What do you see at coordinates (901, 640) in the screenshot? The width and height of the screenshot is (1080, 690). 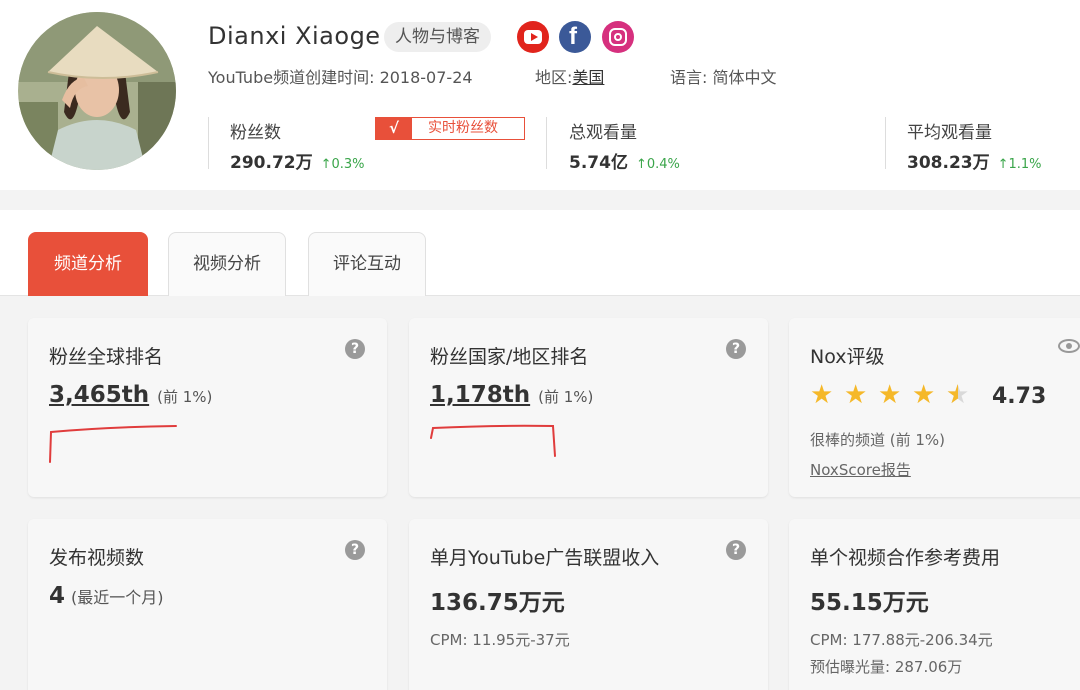 I see `collab-cpm: CPM: 177.88元-206.34元` at bounding box center [901, 640].